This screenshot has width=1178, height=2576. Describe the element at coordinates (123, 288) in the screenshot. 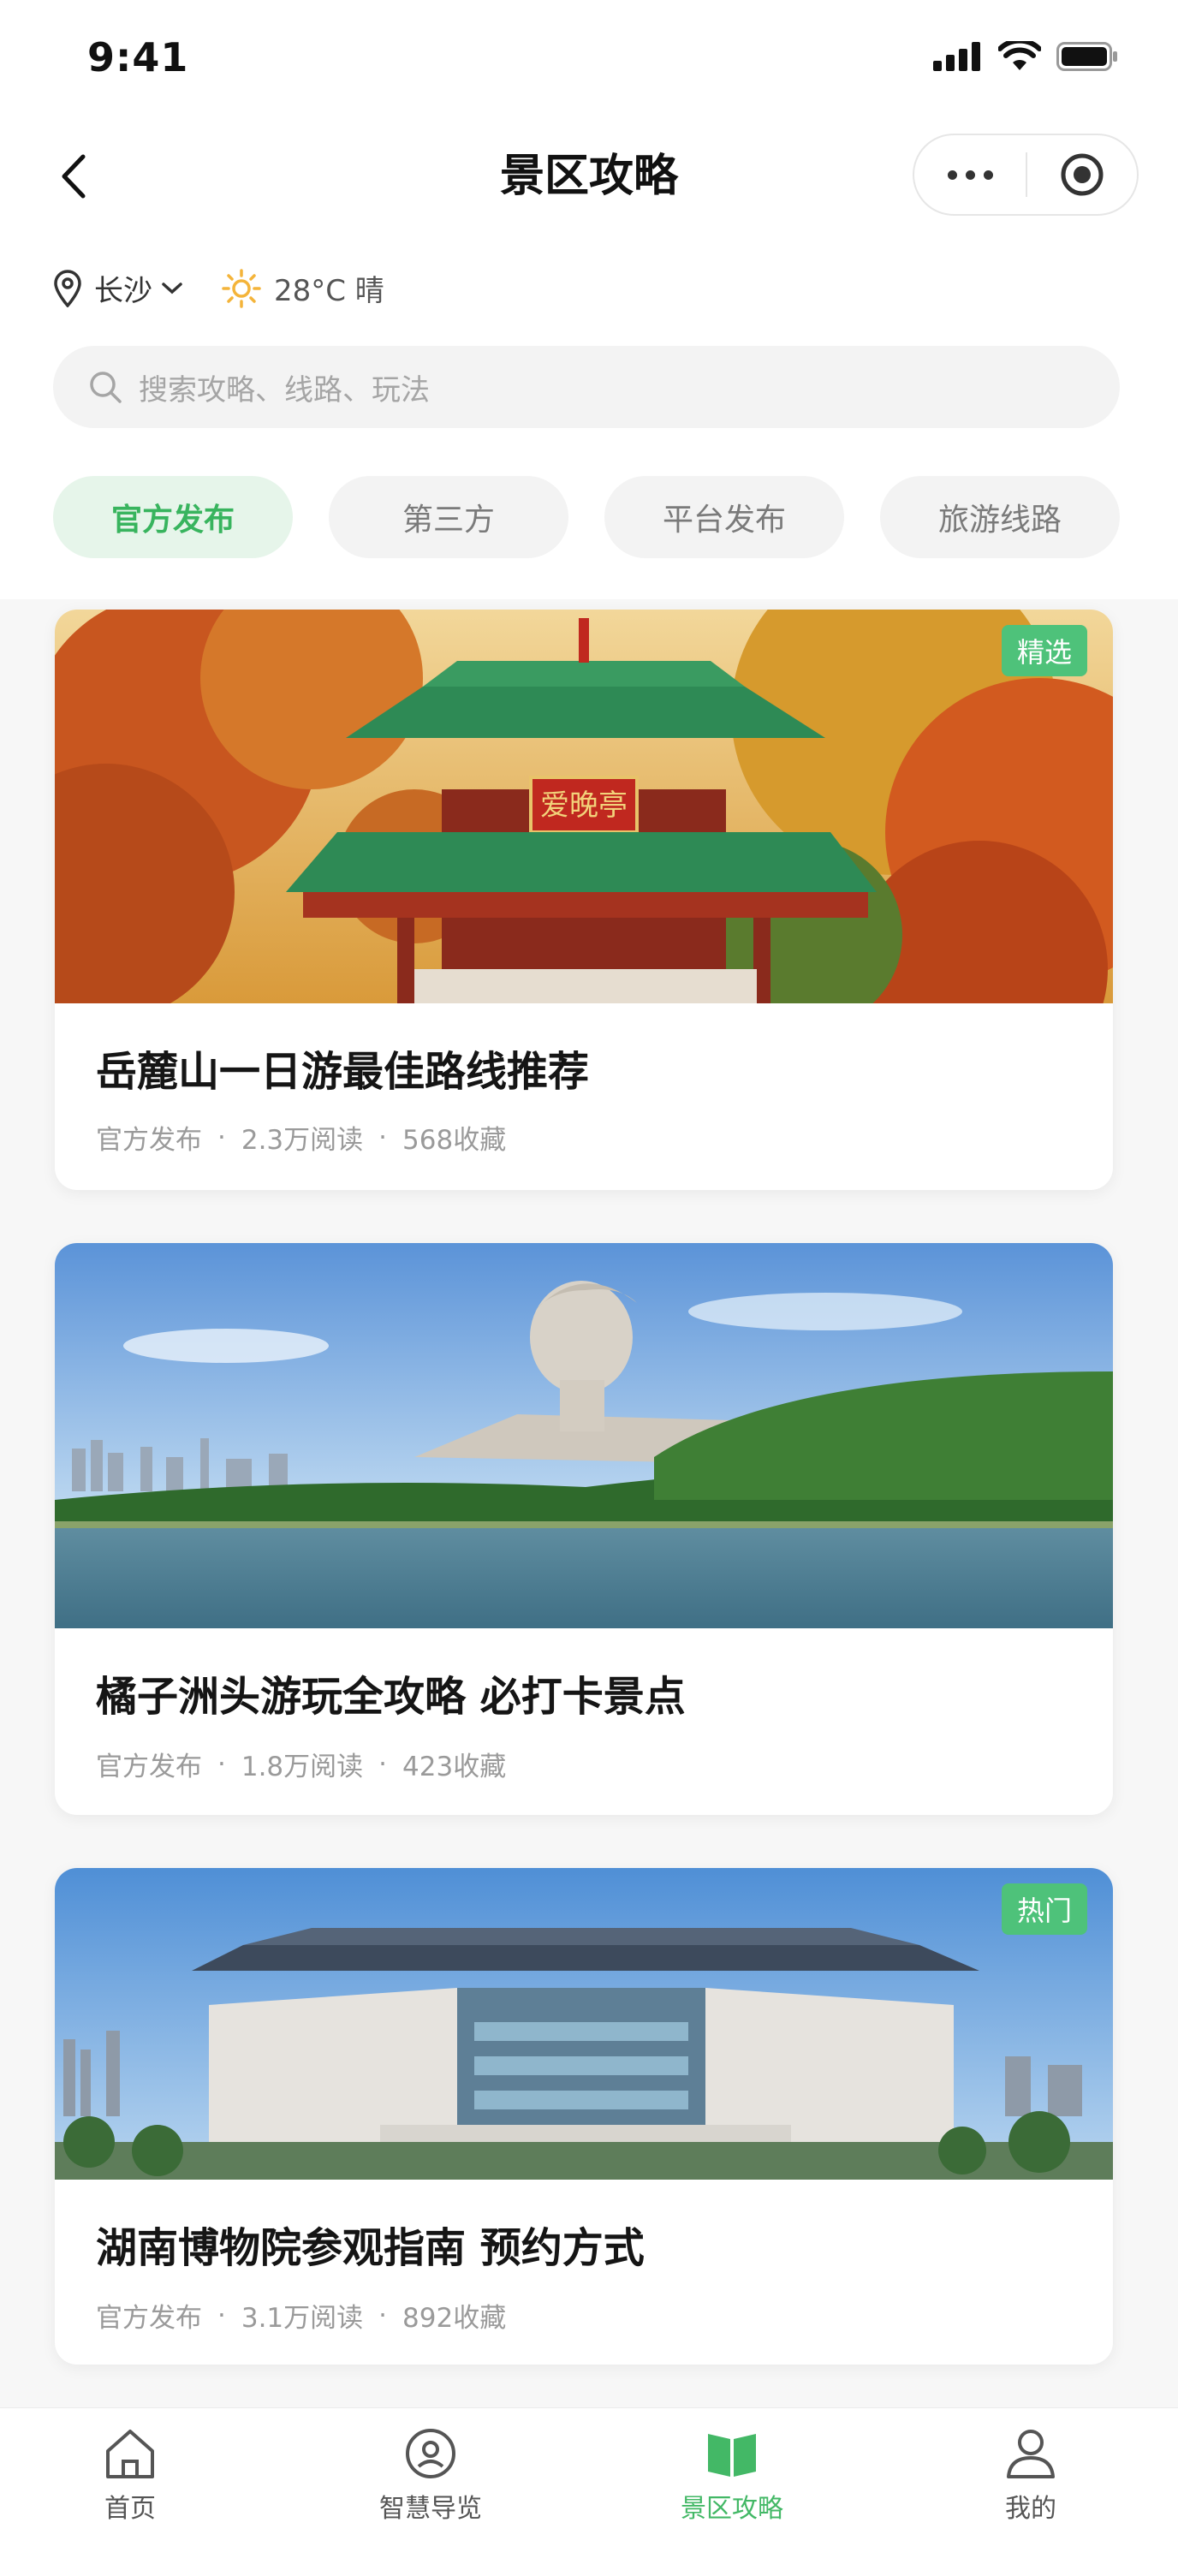

I see `city-selector: 长沙` at that location.